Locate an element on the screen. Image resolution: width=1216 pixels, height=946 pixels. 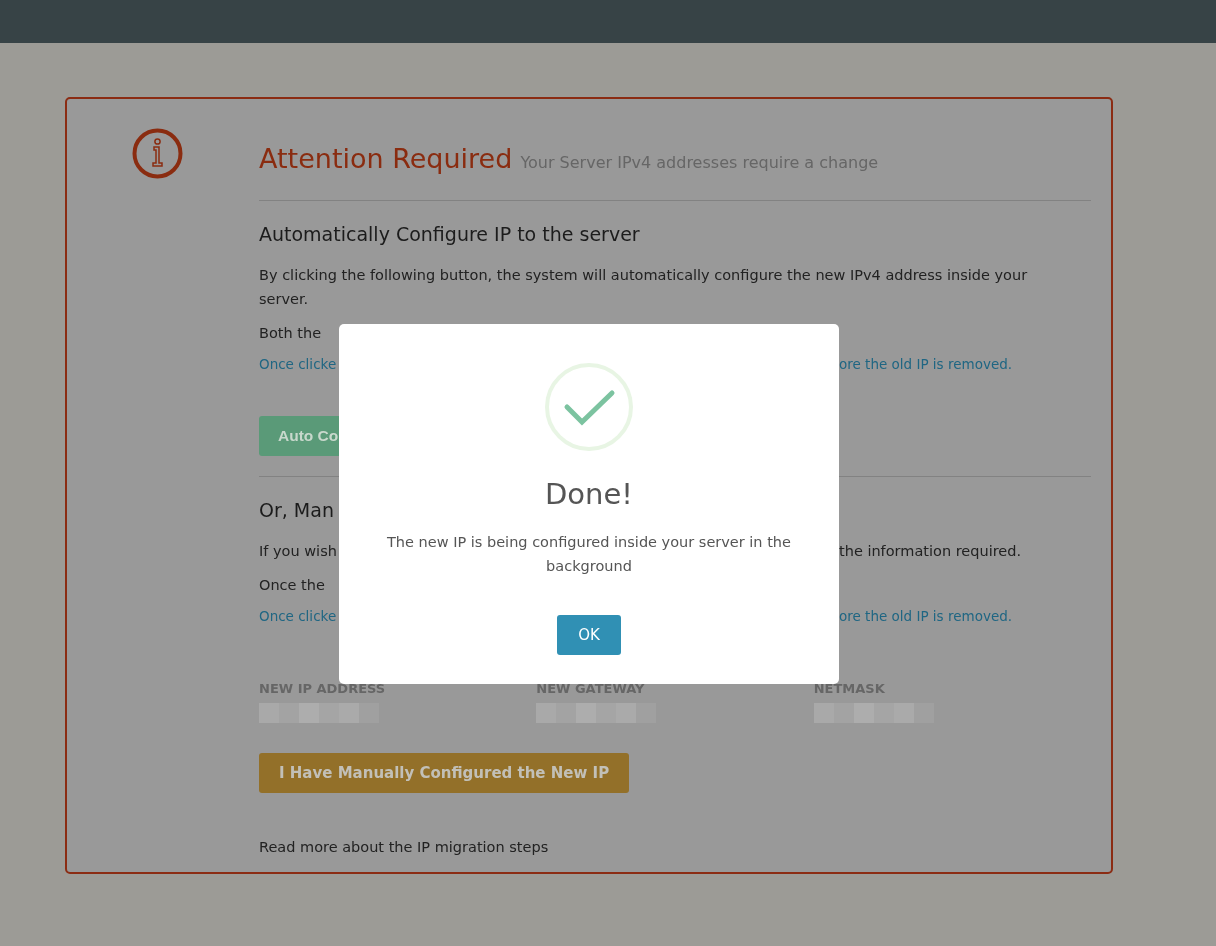
paragraph: By clicking the following button, the system will automatically configure the new IPv4 address inside your server. is located at coordinates (644, 287).